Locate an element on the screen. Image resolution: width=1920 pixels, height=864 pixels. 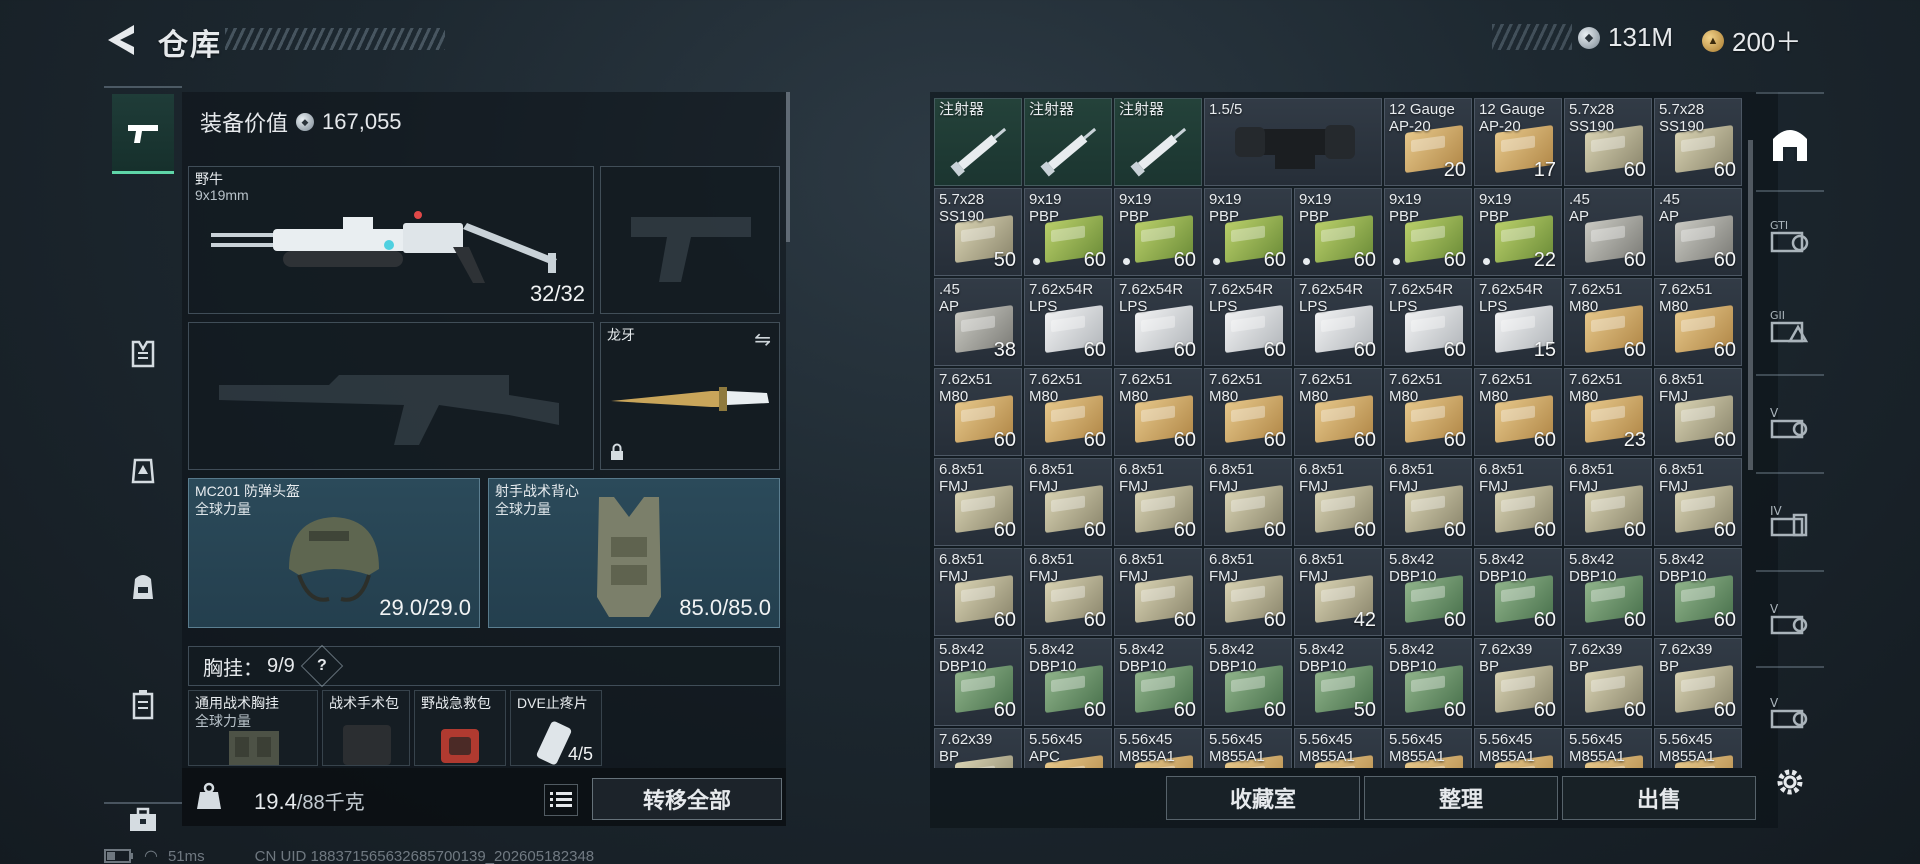
swap-icon: ⇋ is located at coordinates (762, 339).